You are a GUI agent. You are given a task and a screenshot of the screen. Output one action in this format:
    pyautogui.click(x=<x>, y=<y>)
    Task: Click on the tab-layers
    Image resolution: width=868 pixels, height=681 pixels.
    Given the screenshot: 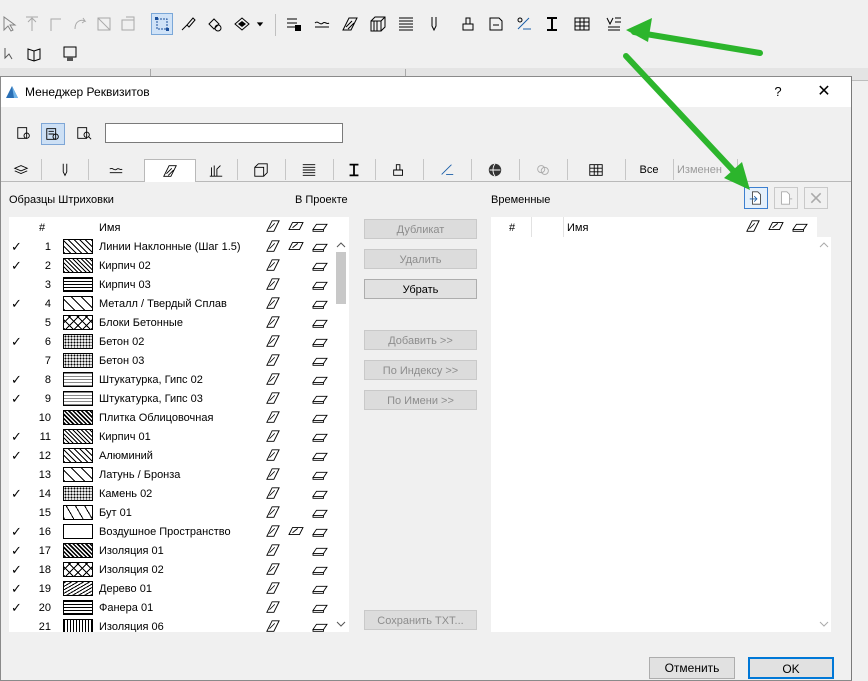 What is the action you would take?
    pyautogui.click(x=21, y=169)
    